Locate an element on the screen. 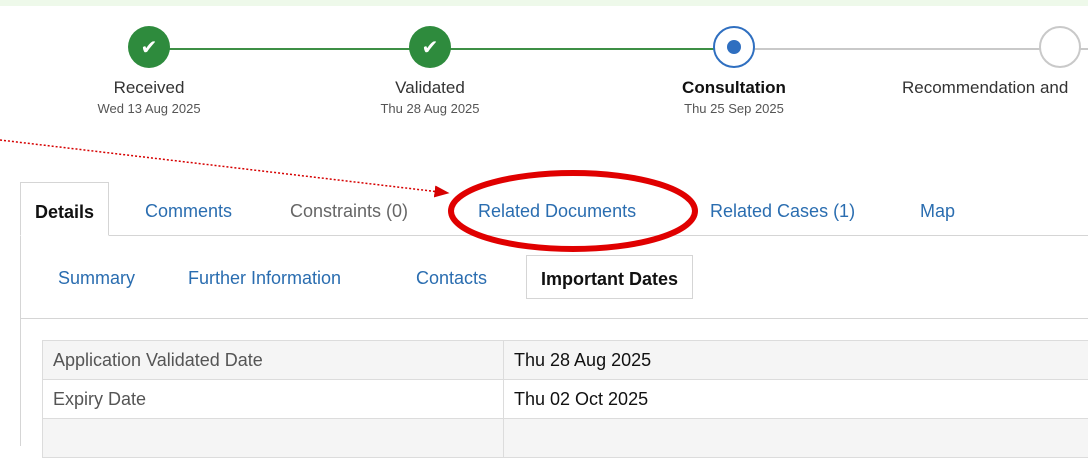 The image size is (1088, 458). tab-details: Details is located at coordinates (64, 209).